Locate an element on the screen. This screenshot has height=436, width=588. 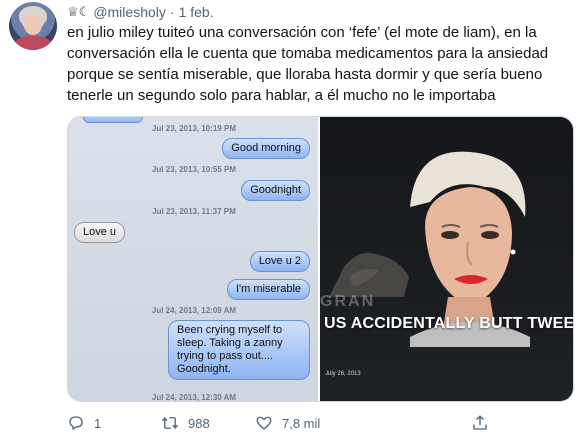
background-sign-text: GRAN is located at coordinates (348, 301).